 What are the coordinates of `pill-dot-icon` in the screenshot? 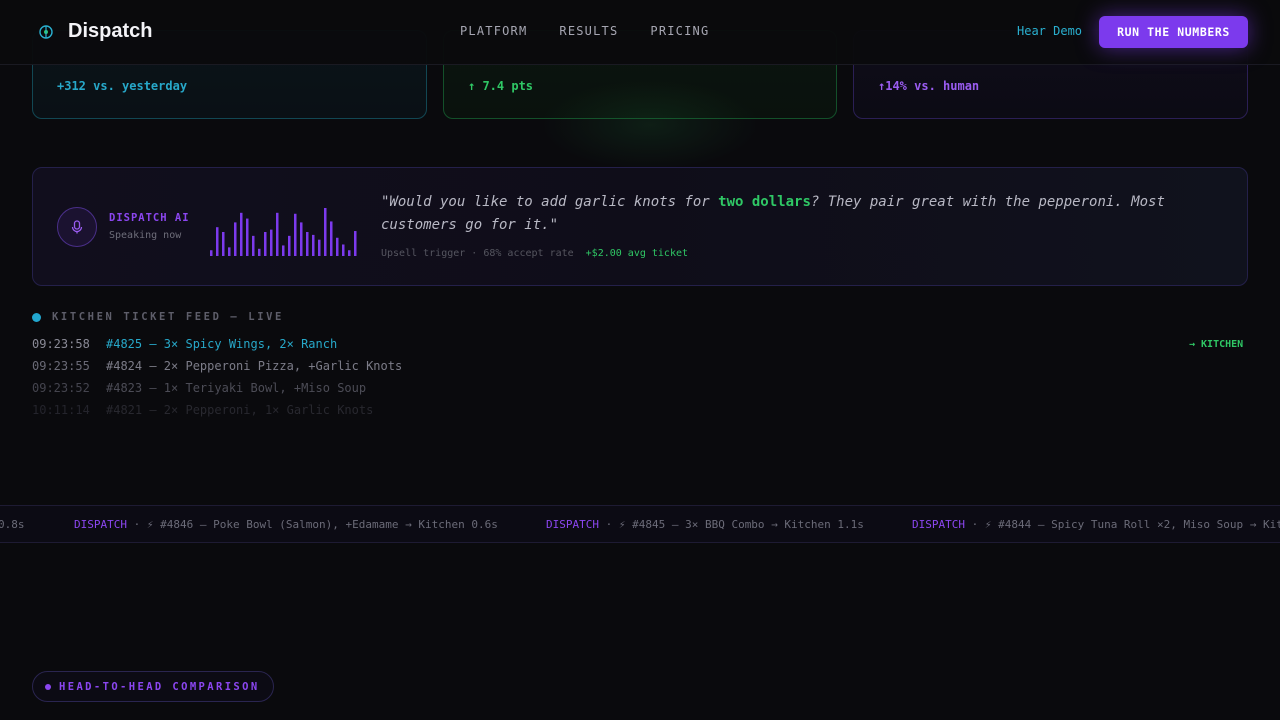 It's located at (48, 686).